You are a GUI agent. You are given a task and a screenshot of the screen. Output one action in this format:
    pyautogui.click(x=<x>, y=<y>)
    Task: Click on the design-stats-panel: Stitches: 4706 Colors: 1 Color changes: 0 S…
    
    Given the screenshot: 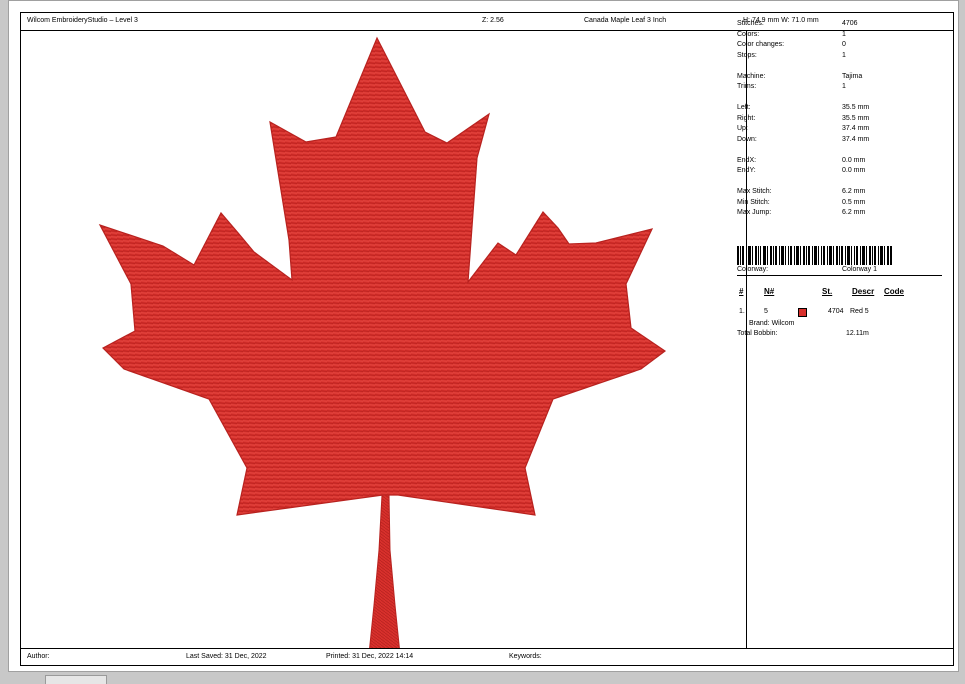 What is the action you would take?
    pyautogui.click(x=839, y=120)
    